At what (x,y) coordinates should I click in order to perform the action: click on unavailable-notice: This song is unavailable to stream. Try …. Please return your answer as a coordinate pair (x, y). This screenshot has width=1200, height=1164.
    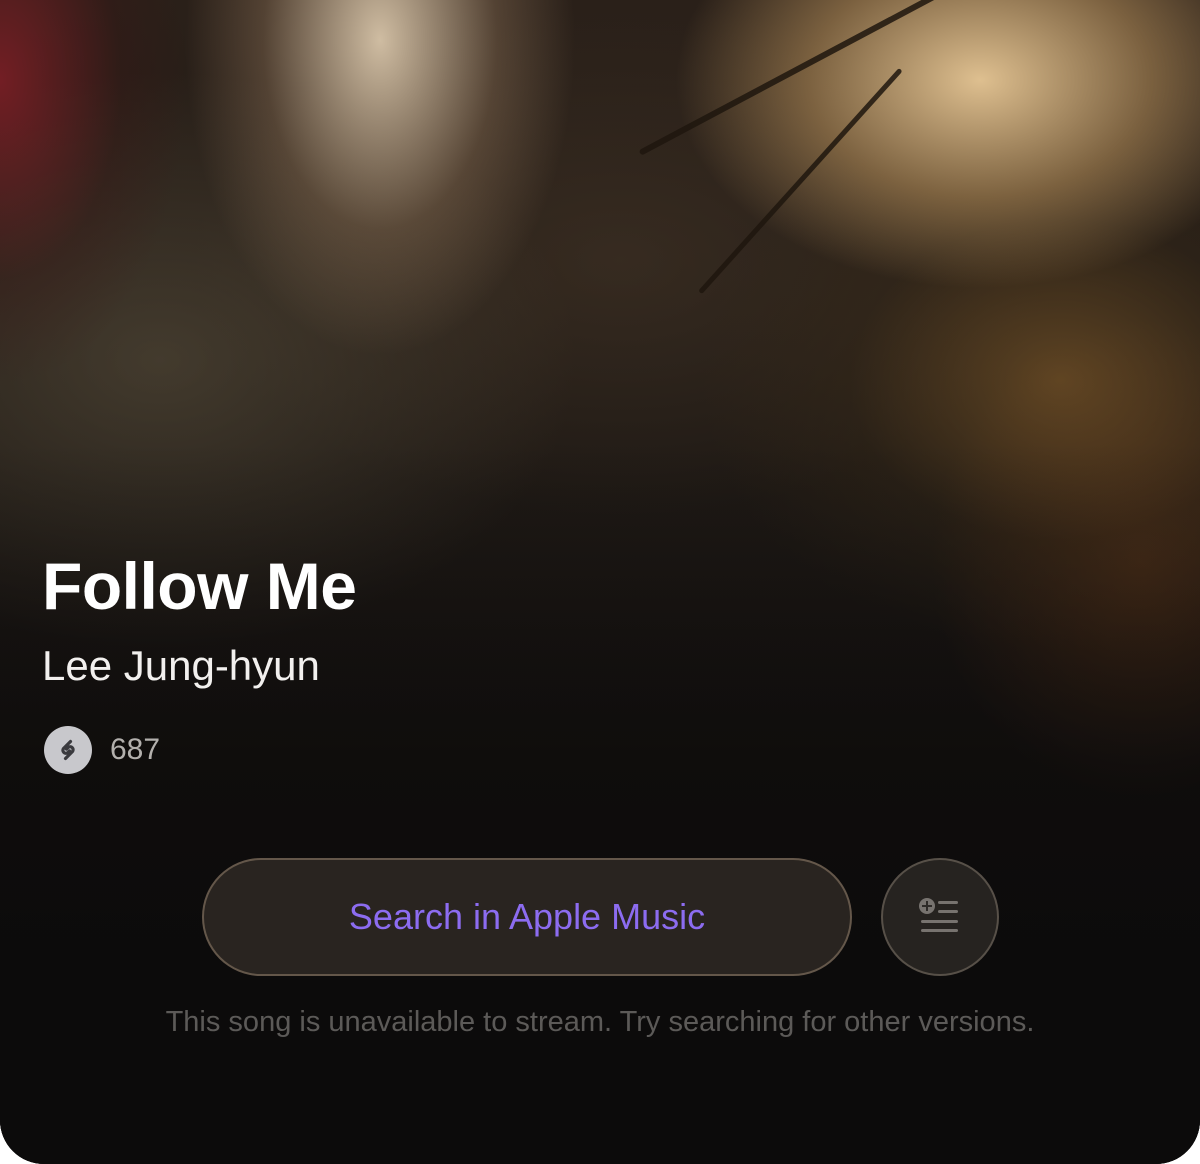
    Looking at the image, I should click on (600, 1022).